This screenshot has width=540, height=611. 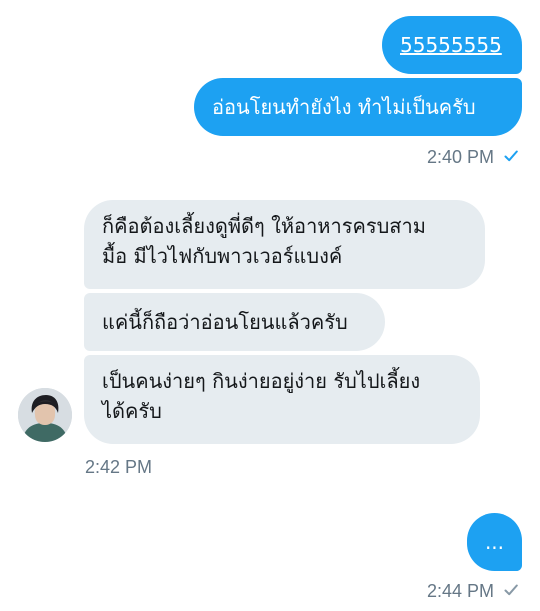 I want to click on message-link-text: 55555555, so click(x=451, y=45).